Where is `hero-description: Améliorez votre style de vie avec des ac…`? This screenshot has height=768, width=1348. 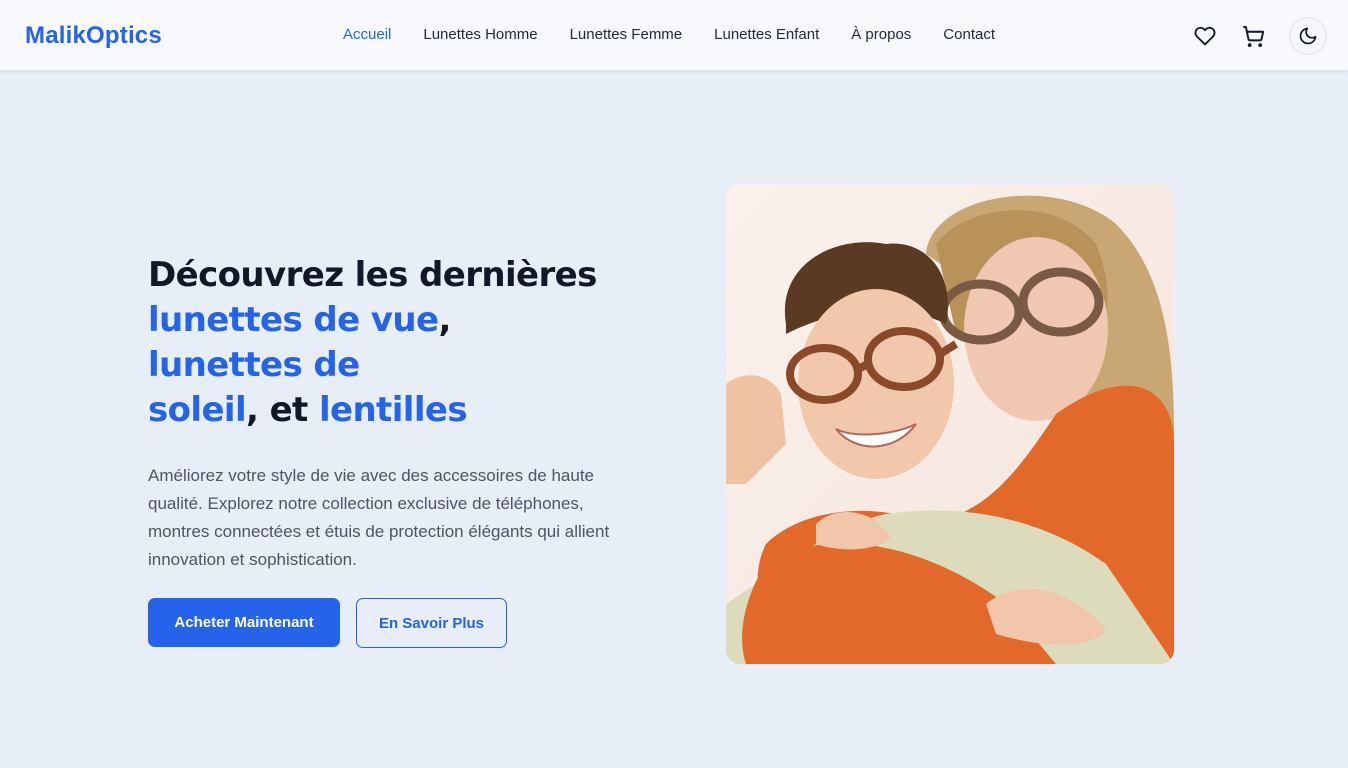 hero-description: Améliorez votre style de vie avec des ac… is located at coordinates (379, 517).